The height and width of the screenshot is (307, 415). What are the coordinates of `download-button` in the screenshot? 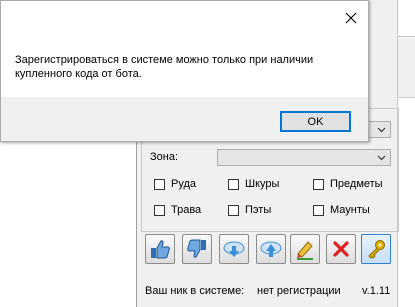 It's located at (234, 249).